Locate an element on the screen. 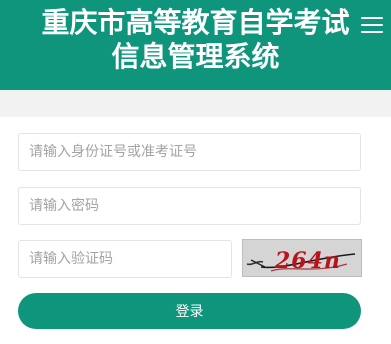 The image size is (391, 344). captcha-graphic: 264n is located at coordinates (302, 258).